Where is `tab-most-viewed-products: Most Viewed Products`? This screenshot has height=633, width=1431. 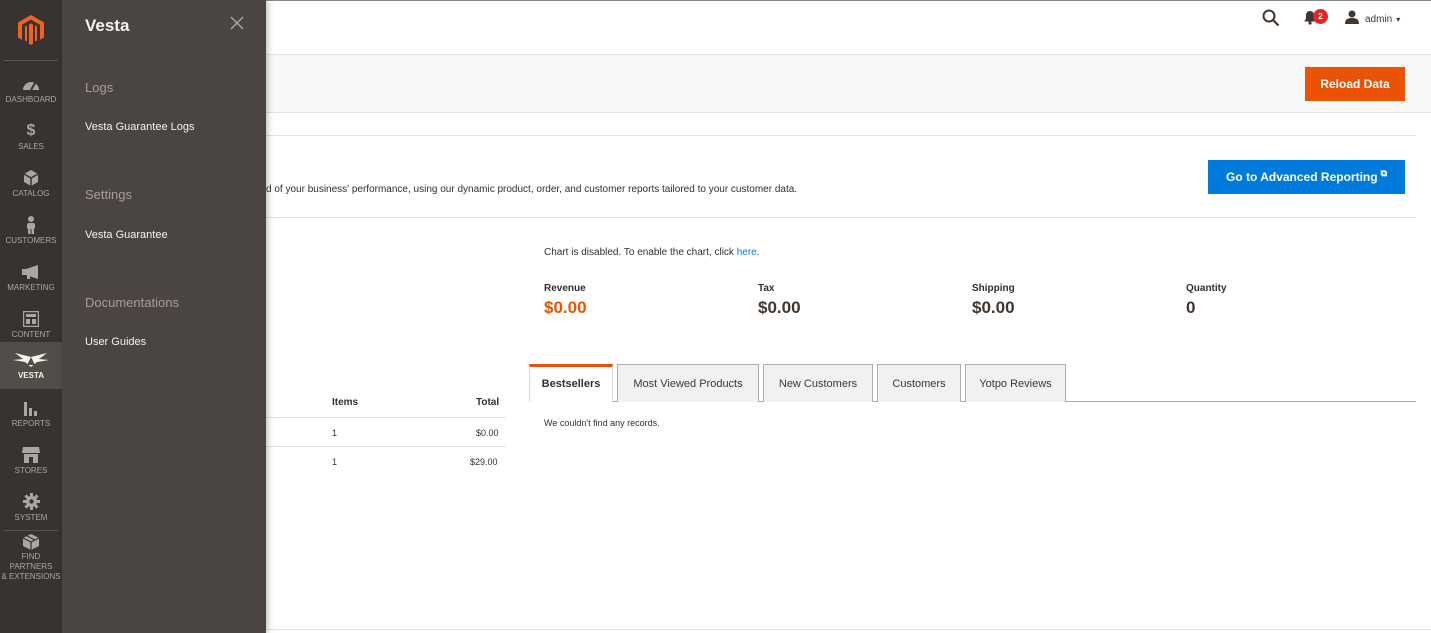
tab-most-viewed-products: Most Viewed Products is located at coordinates (688, 383).